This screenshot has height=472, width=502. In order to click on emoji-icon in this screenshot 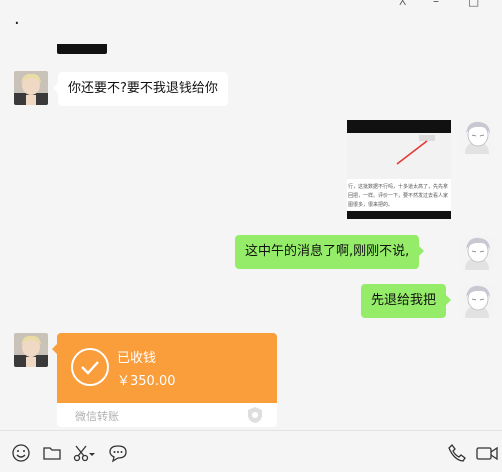, I will do `click(21, 453)`.